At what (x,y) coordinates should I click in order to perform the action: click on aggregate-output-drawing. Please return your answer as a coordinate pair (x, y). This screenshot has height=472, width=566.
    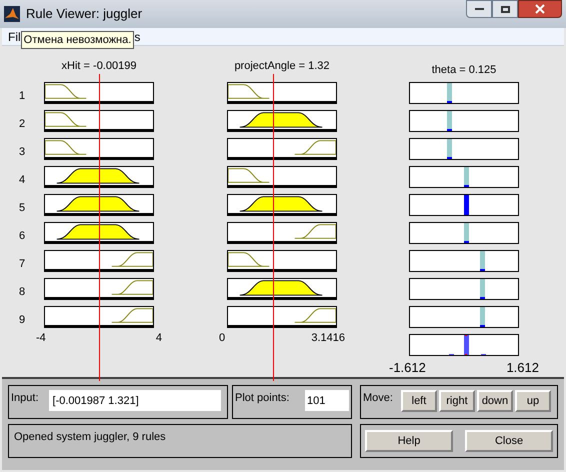
    Looking at the image, I should click on (467, 344).